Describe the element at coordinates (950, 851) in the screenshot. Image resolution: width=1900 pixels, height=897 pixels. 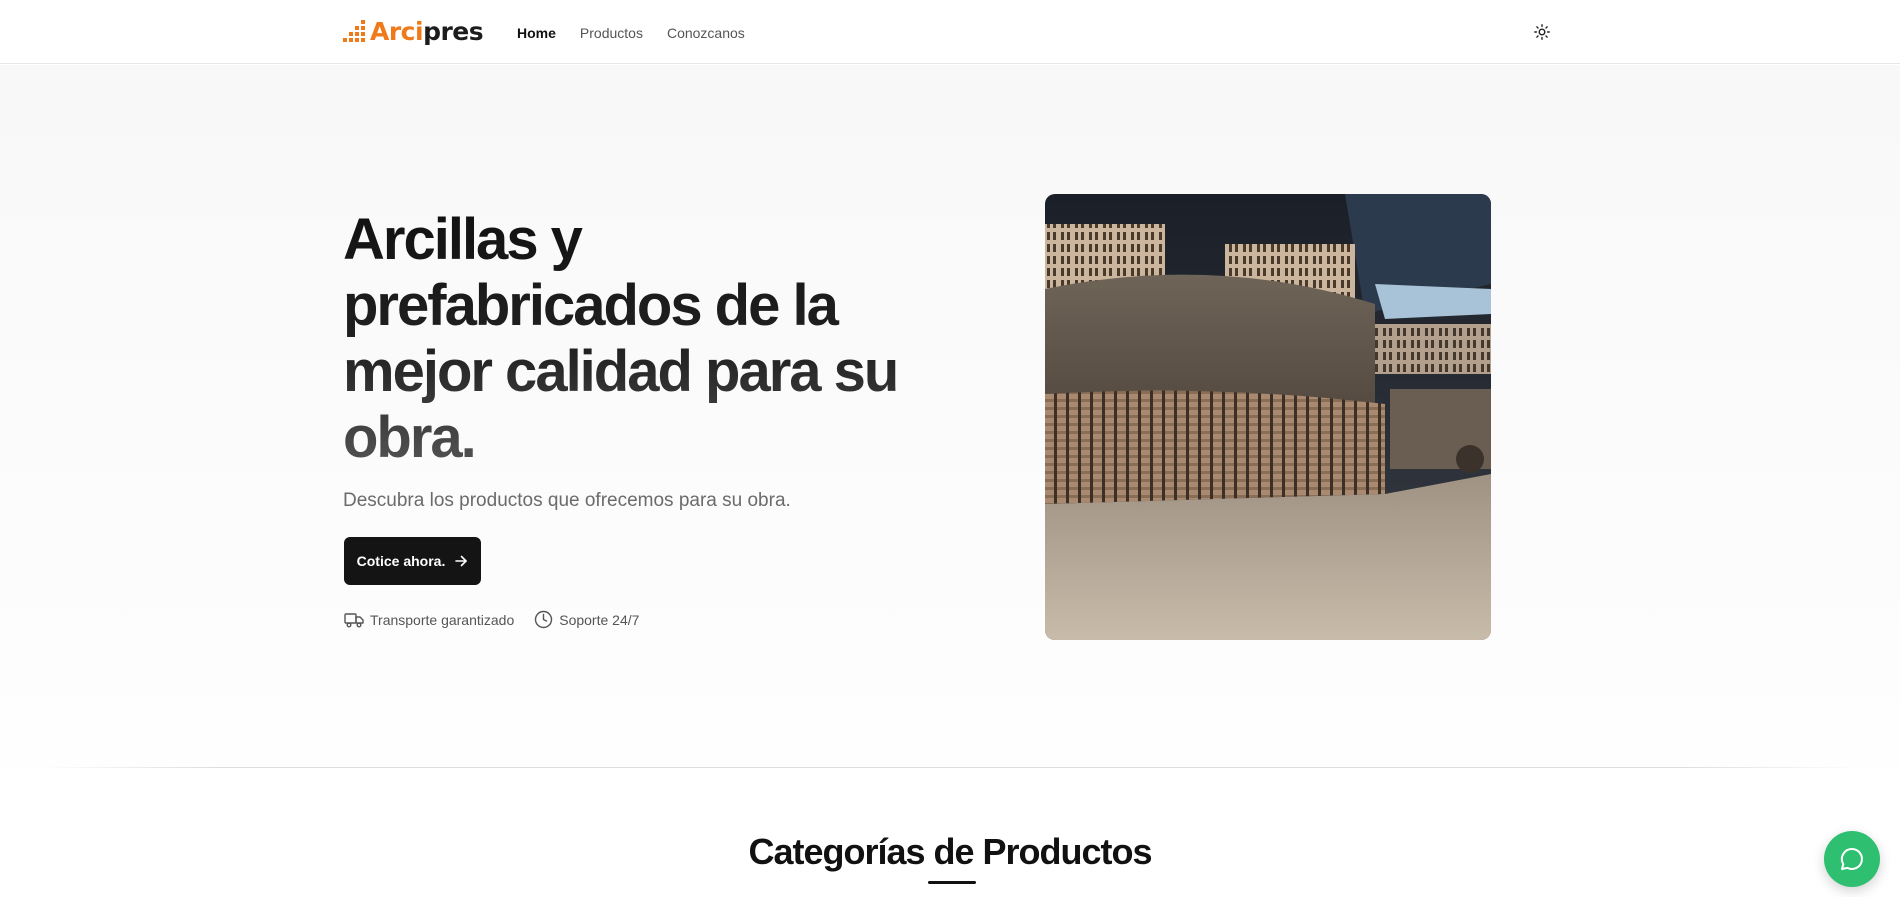
I see `categories-title: Categorías de Productos` at that location.